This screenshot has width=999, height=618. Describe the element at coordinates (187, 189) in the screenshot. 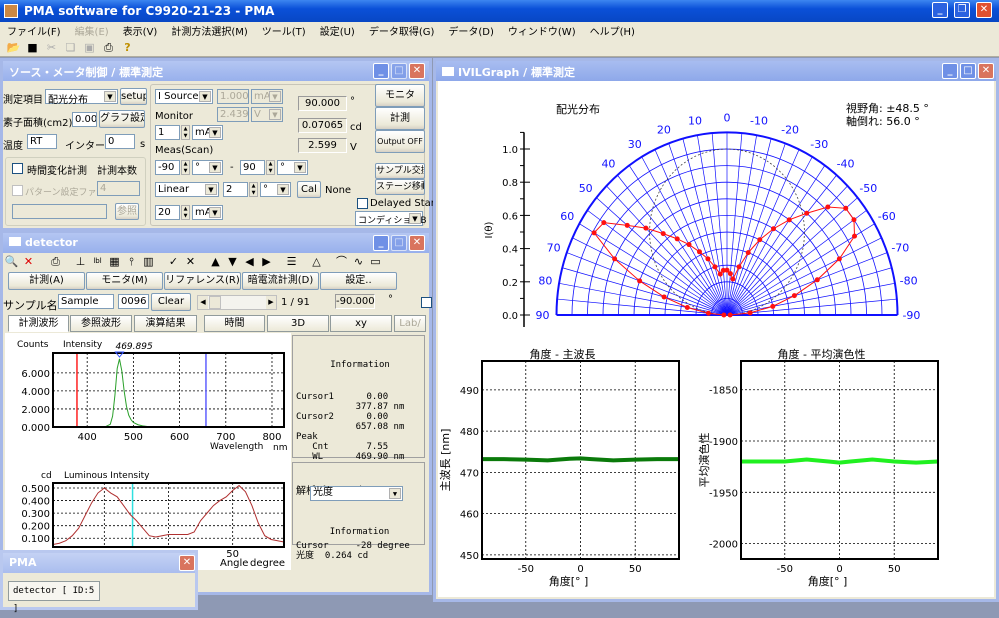

I see `scan-mode-select: Linear ▼` at that location.